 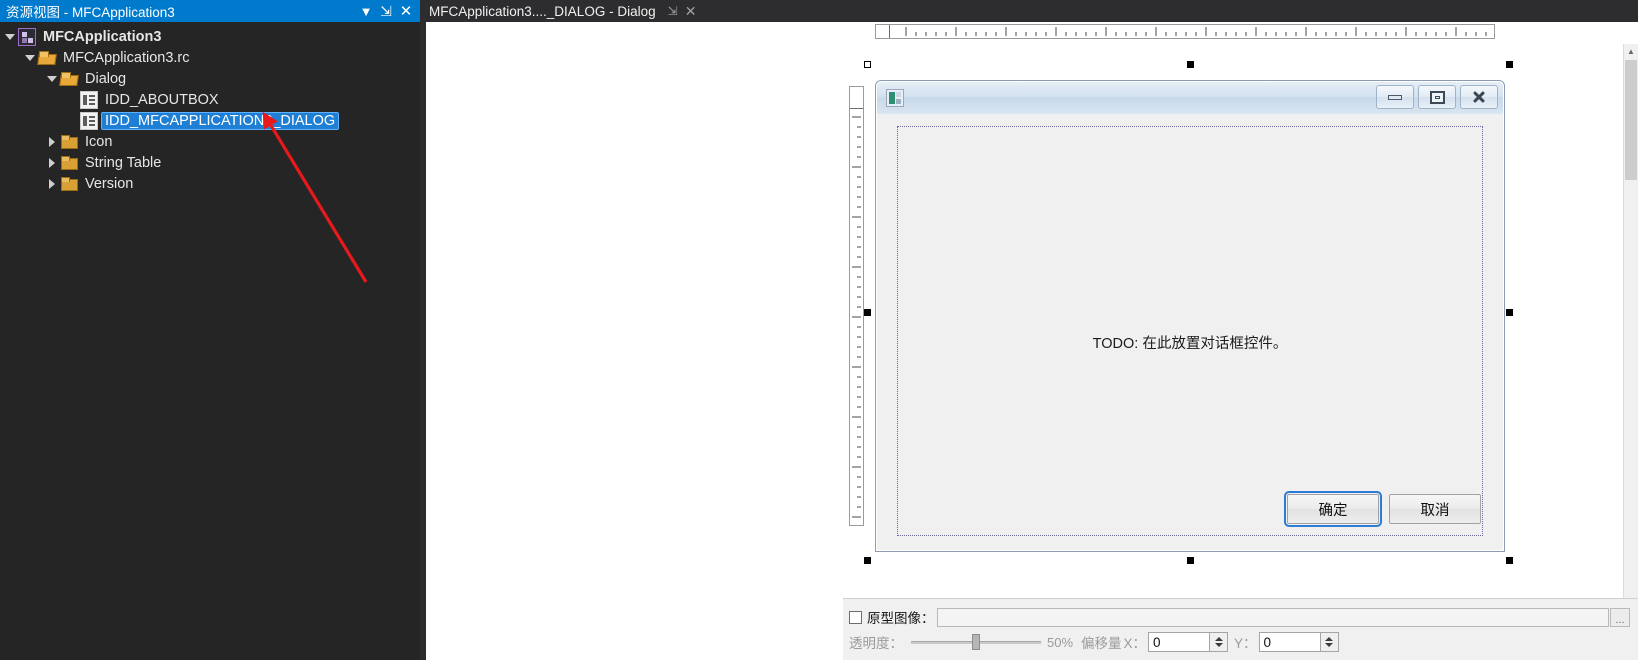 I want to click on dialog-system-buttons, so click(x=1437, y=97).